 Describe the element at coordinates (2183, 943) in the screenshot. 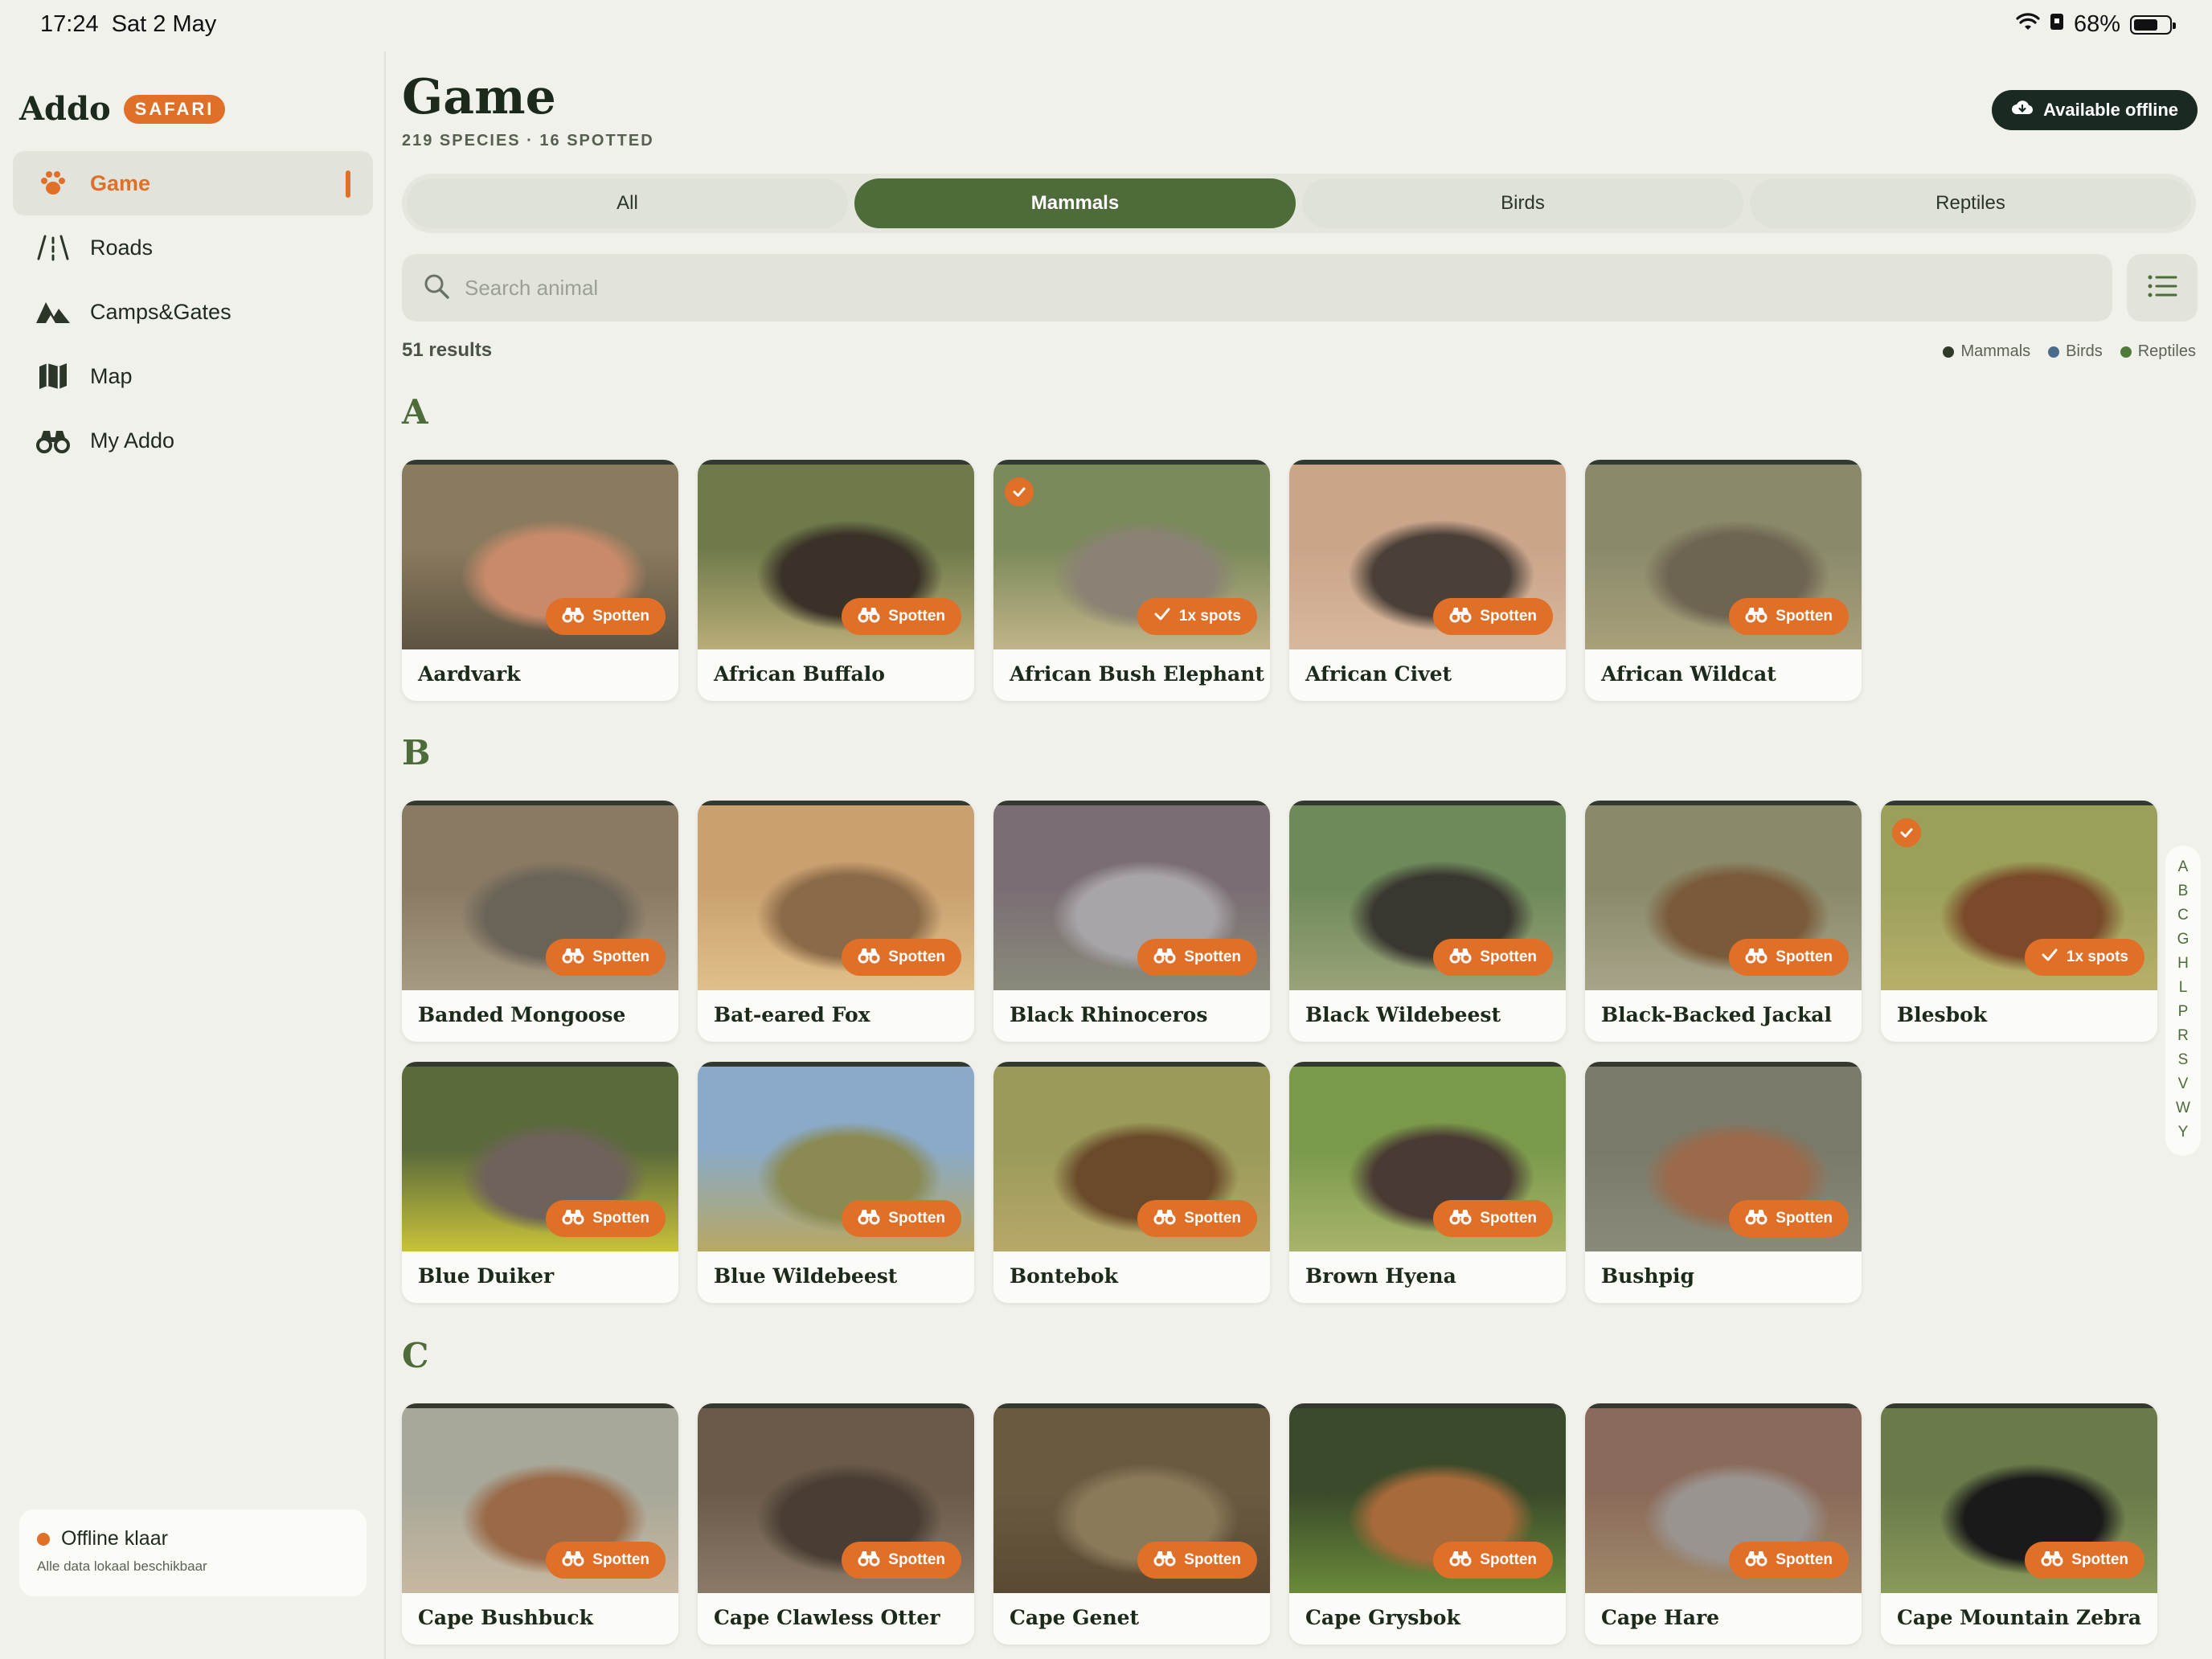

I see `index-letter: G` at that location.